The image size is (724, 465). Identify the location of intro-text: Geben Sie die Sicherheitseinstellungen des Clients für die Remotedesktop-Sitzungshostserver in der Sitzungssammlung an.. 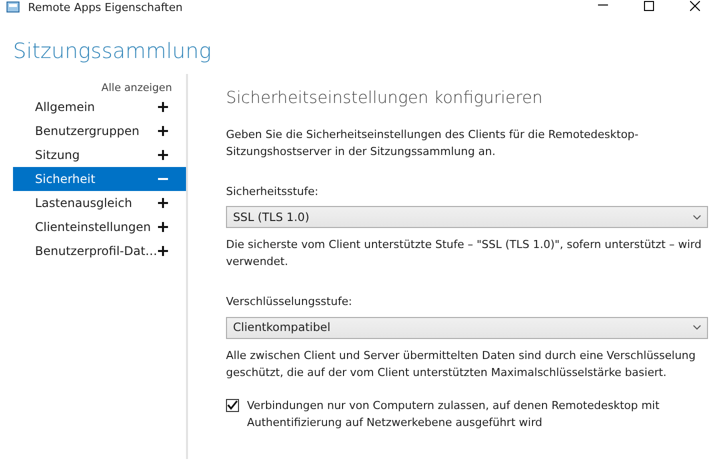
(433, 143).